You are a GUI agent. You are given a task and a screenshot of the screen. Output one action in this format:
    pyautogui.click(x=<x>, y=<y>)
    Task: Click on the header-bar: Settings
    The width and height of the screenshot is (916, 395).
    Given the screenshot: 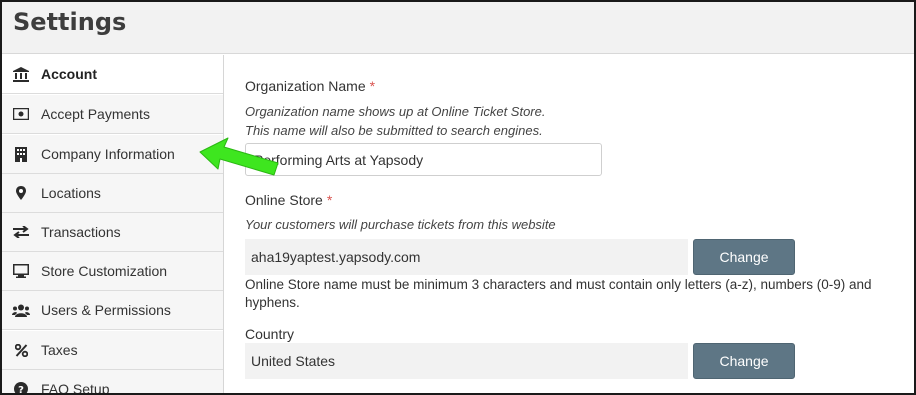 What is the action you would take?
    pyautogui.click(x=458, y=28)
    